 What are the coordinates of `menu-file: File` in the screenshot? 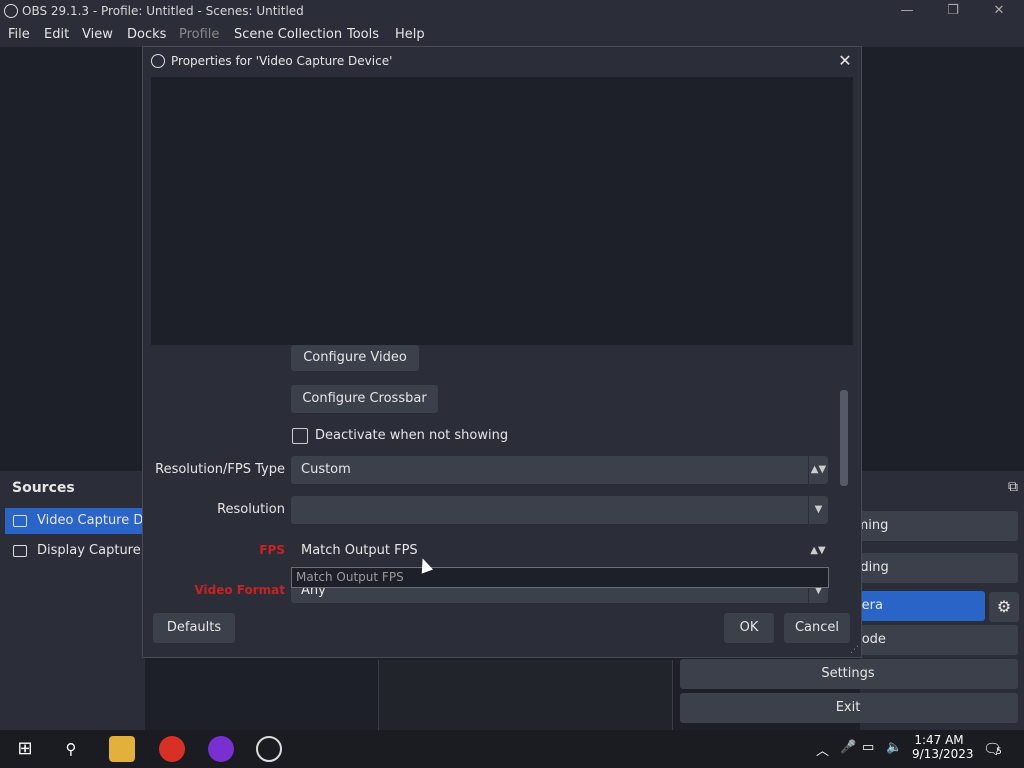 It's located at (19, 34).